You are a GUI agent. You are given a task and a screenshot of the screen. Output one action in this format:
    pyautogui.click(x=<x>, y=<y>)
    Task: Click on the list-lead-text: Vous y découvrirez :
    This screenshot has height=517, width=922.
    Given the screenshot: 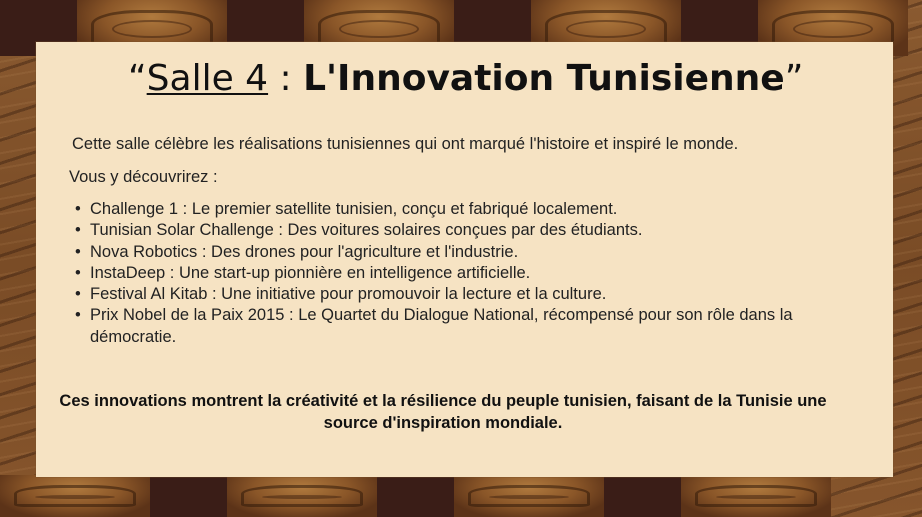 What is the action you would take?
    pyautogui.click(x=143, y=177)
    